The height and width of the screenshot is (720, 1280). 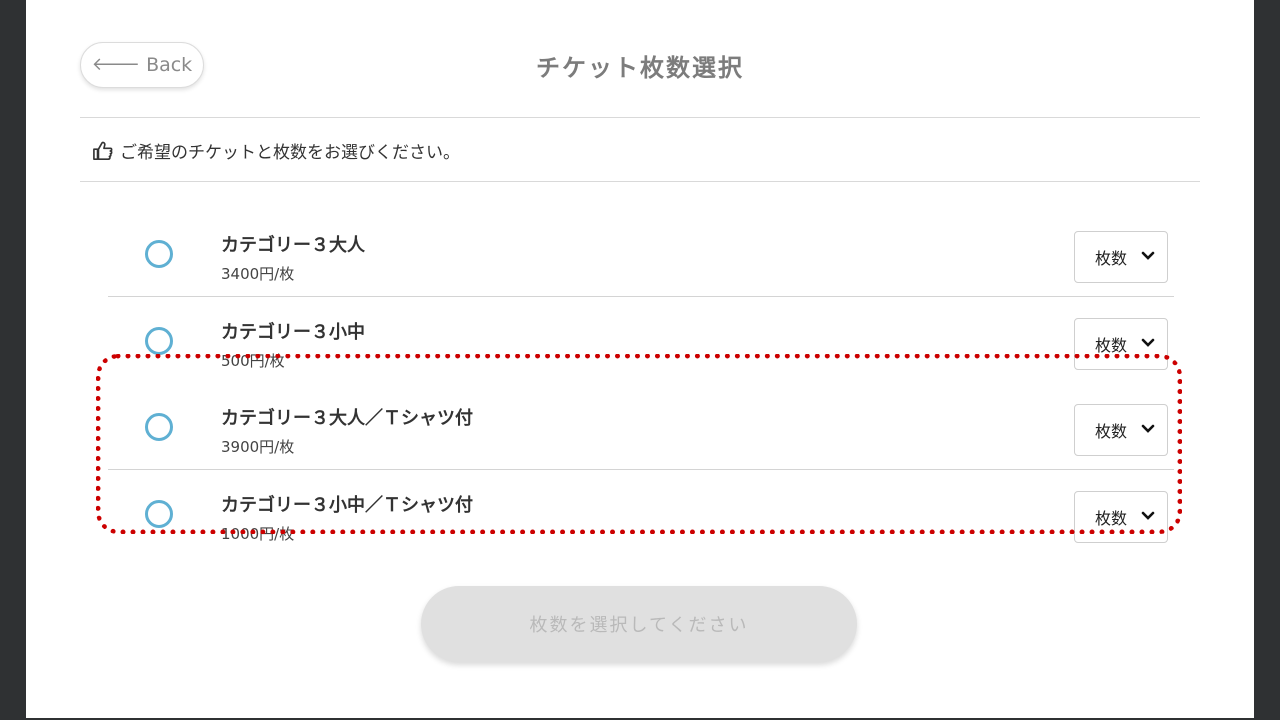 I want to click on quantity-select: 枚数, so click(x=1121, y=257).